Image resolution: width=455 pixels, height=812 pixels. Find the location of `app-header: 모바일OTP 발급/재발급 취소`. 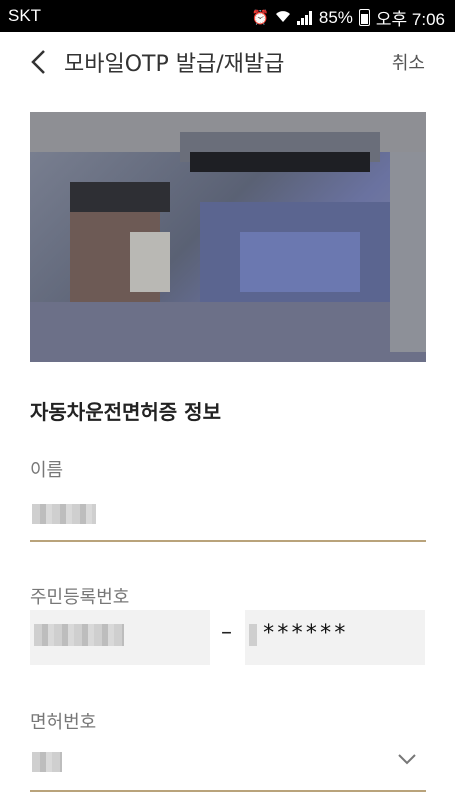

app-header: 모바일OTP 발급/재발급 취소 is located at coordinates (227, 61).